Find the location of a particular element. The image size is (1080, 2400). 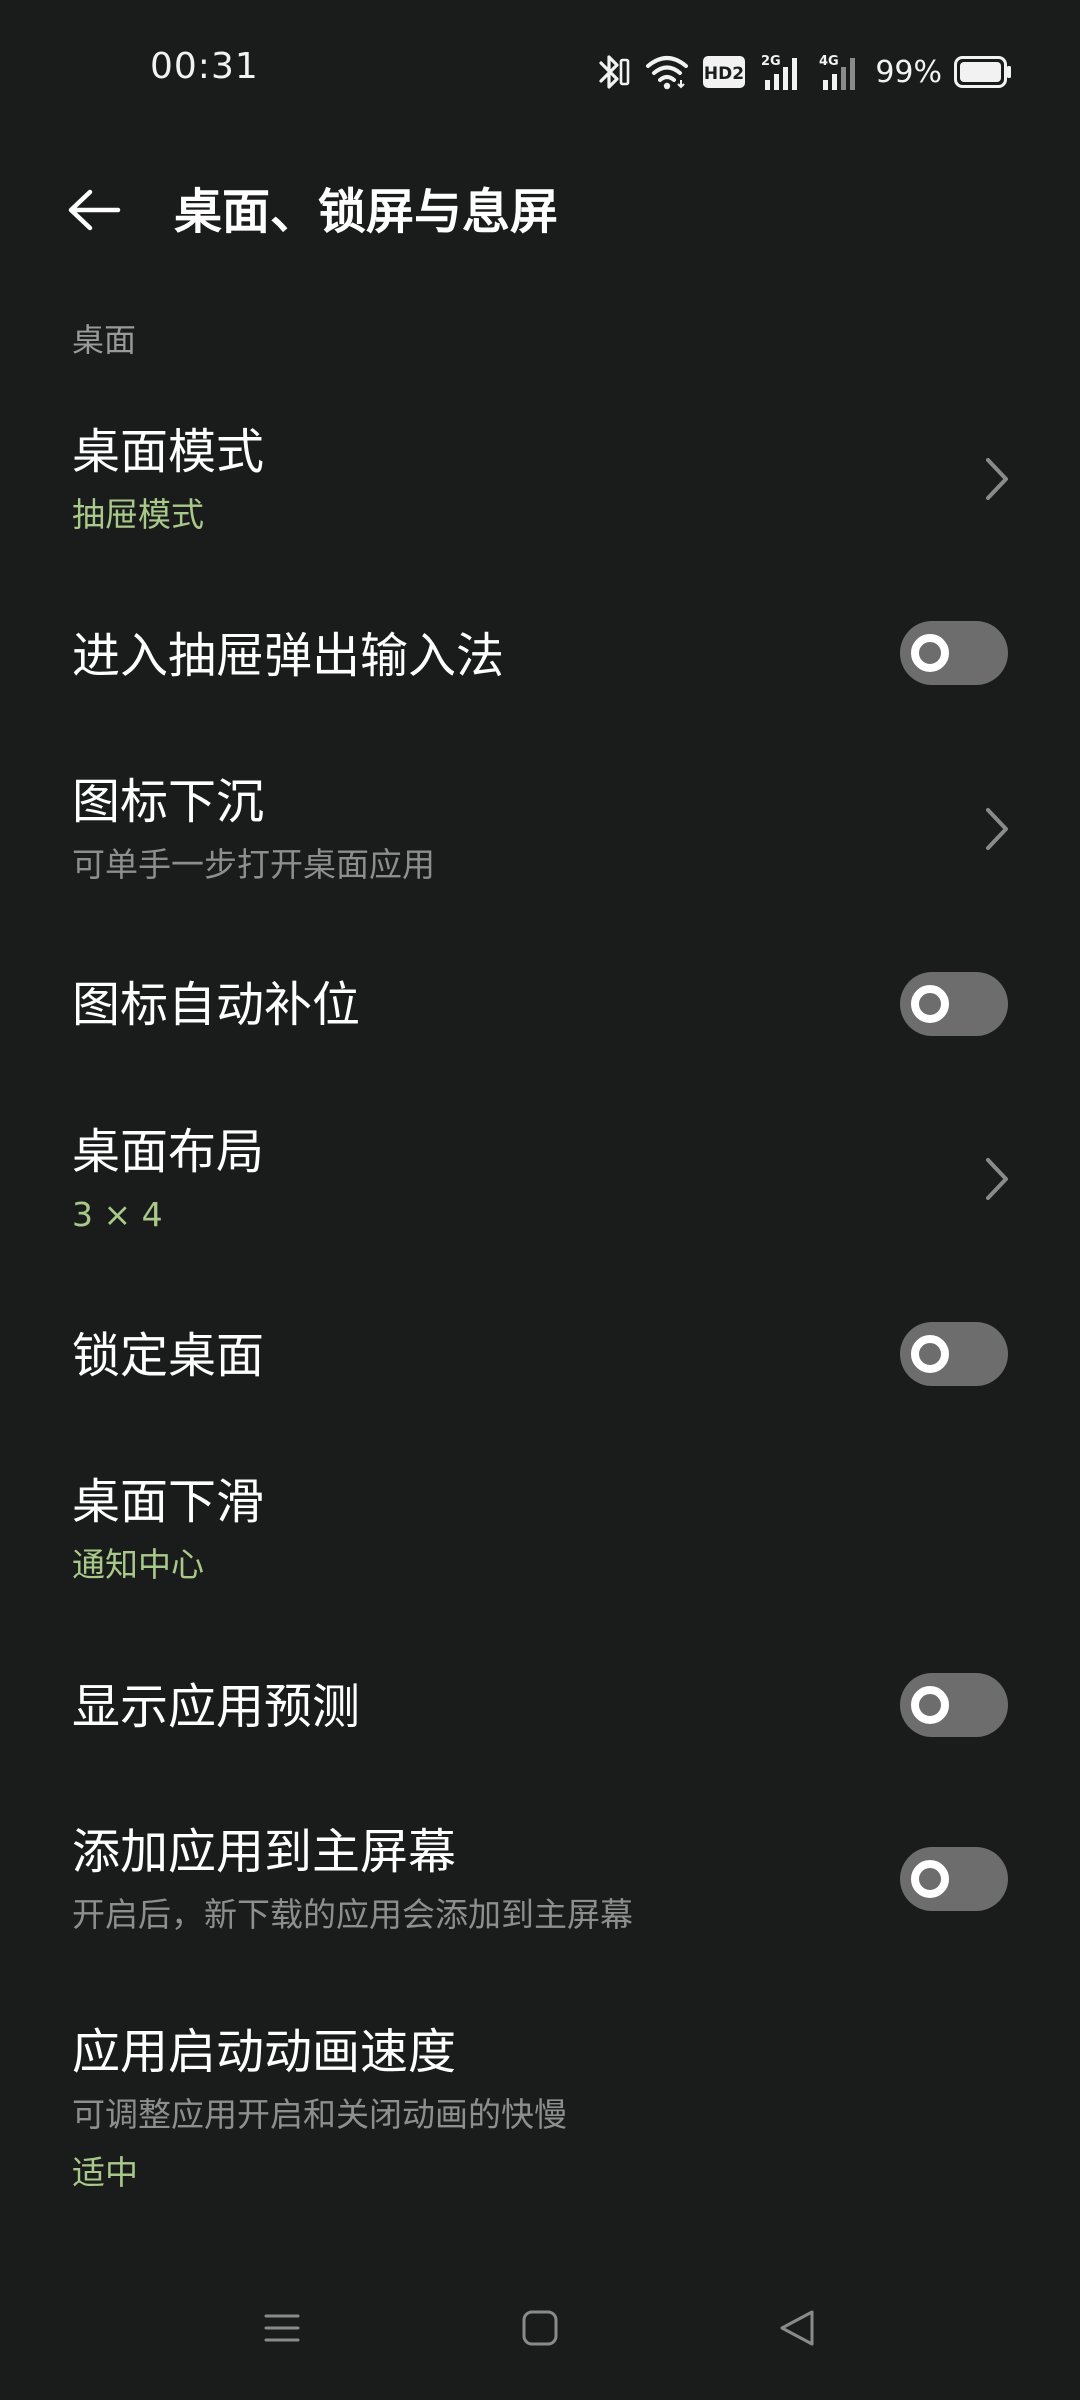

setting-anim-speed: 应用启动动画速度 可调整应用开启和关闭动画的快慢 适中 is located at coordinates (540, 2110).